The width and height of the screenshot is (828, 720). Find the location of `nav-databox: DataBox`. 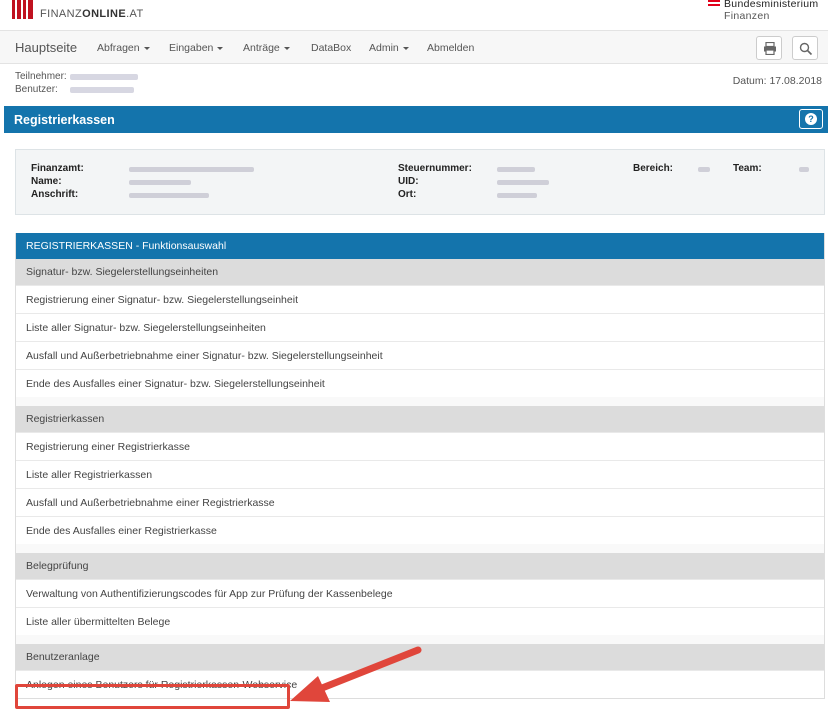

nav-databox: DataBox is located at coordinates (331, 48).